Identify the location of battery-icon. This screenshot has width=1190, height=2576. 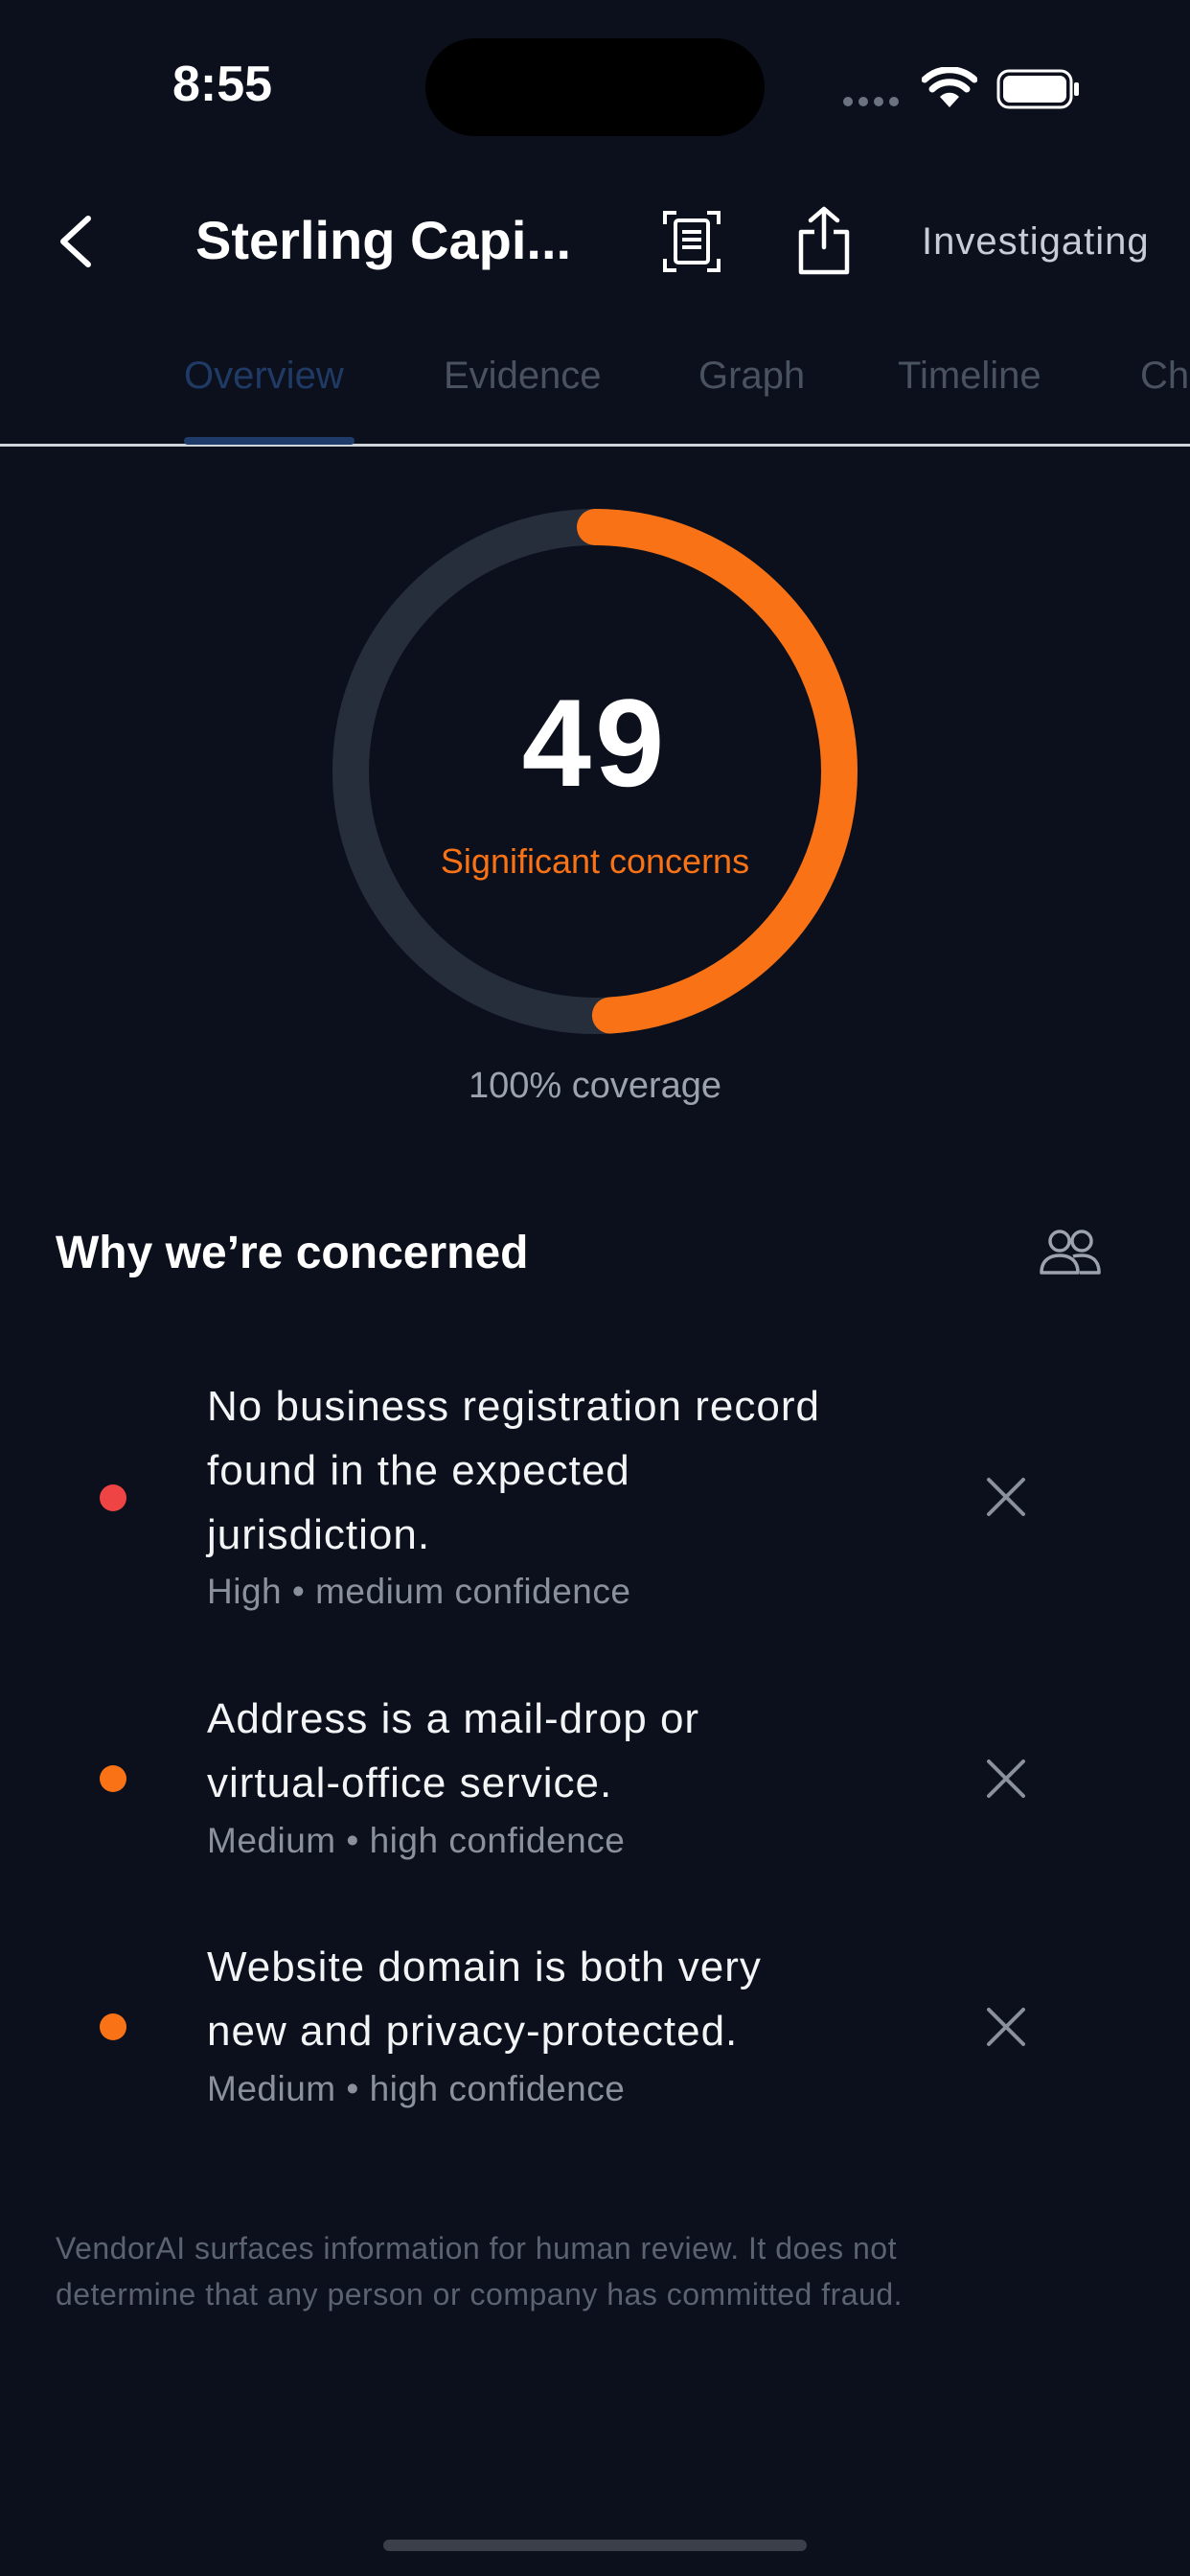
(1038, 89).